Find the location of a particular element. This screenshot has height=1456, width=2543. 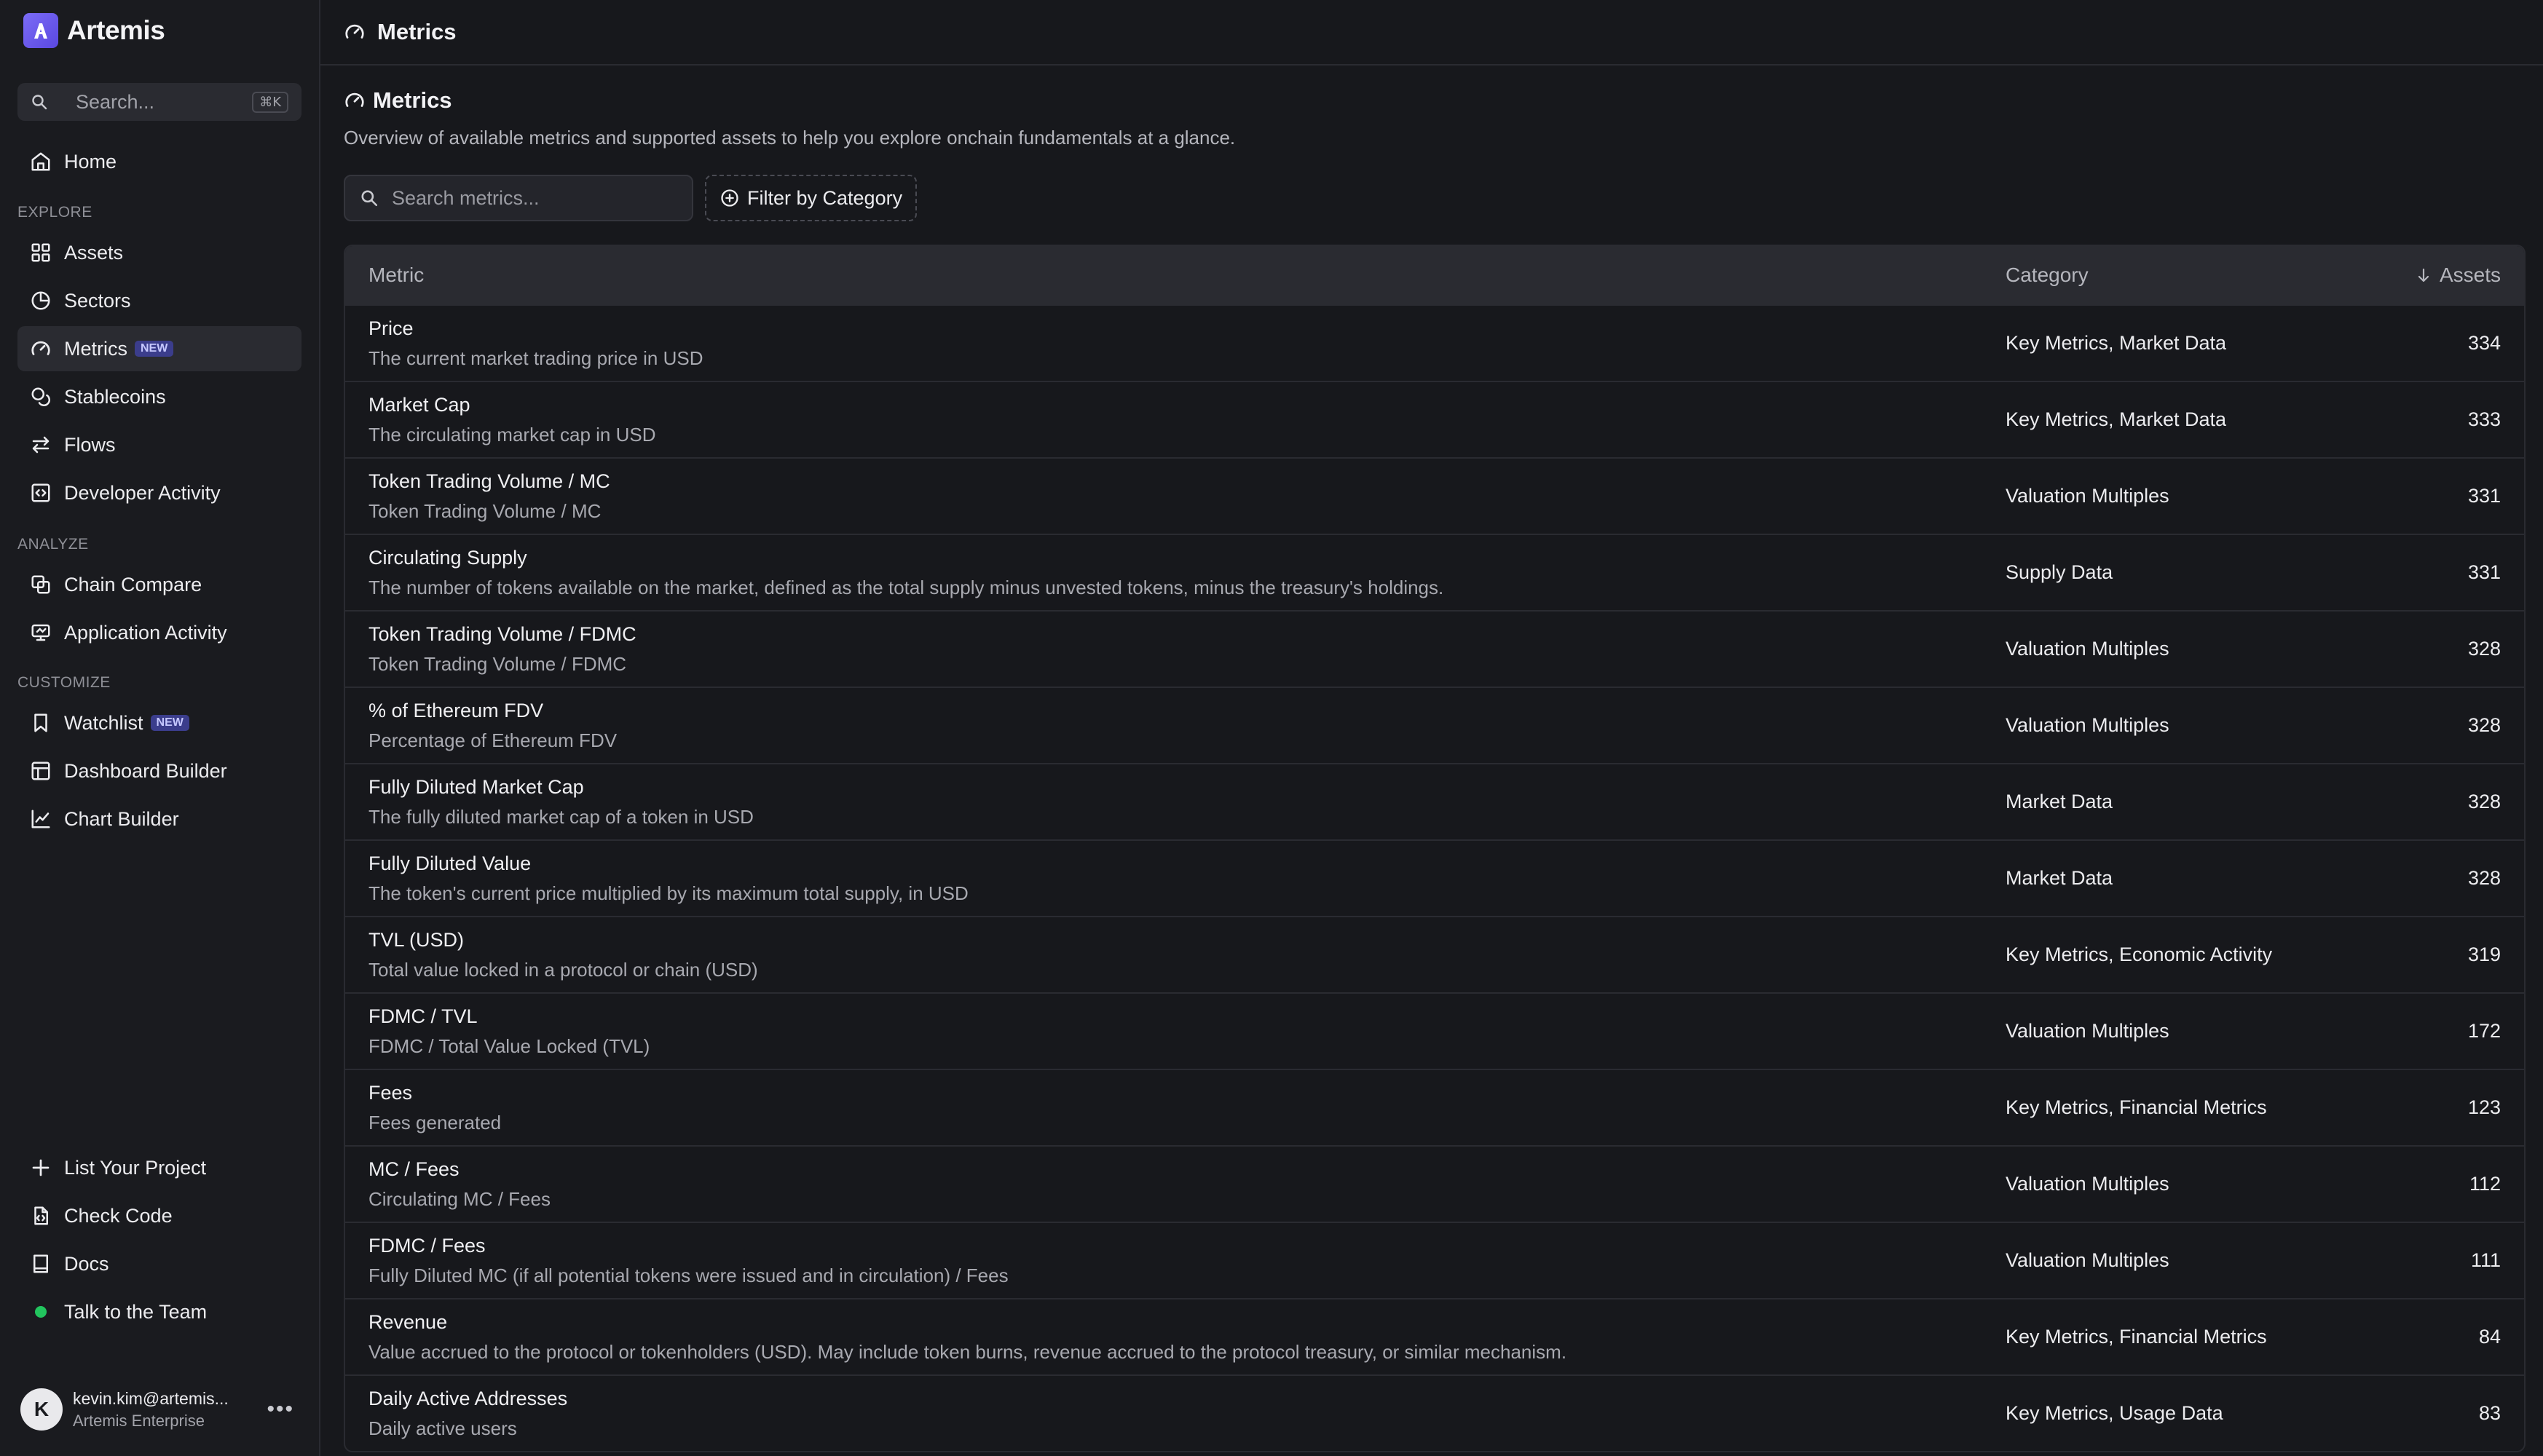

metric-name: MC / Fees is located at coordinates (414, 1169).